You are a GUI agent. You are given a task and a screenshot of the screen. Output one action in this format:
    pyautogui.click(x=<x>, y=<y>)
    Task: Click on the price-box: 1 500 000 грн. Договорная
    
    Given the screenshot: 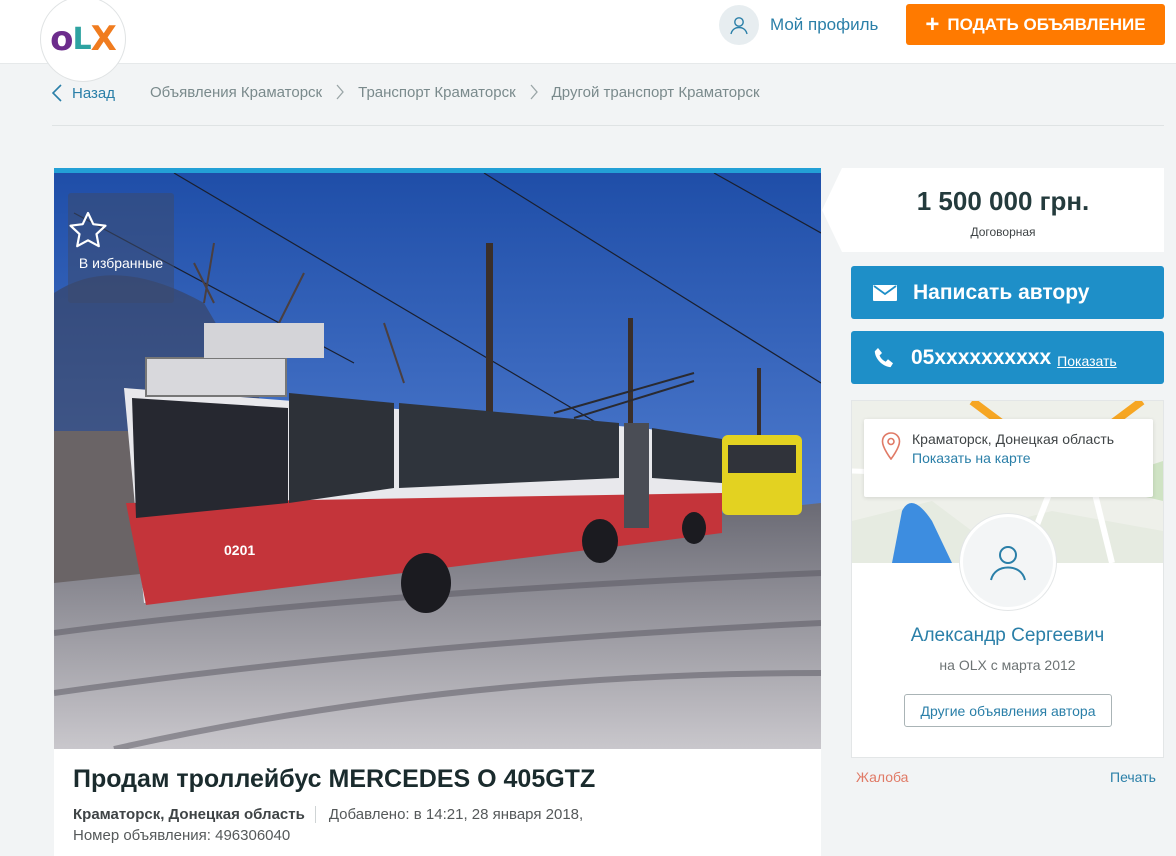 What is the action you would take?
    pyautogui.click(x=993, y=210)
    